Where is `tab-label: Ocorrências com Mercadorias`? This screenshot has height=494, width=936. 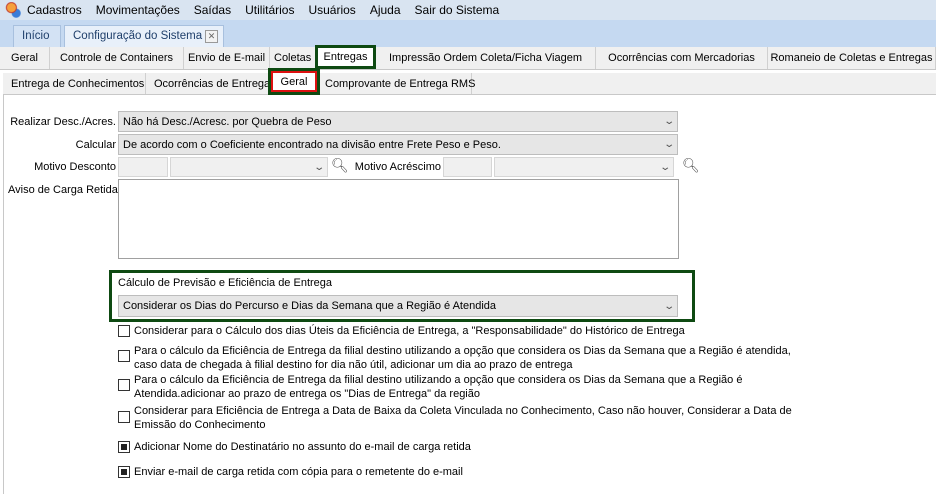
tab-label: Ocorrências com Mercadorias is located at coordinates (681, 58).